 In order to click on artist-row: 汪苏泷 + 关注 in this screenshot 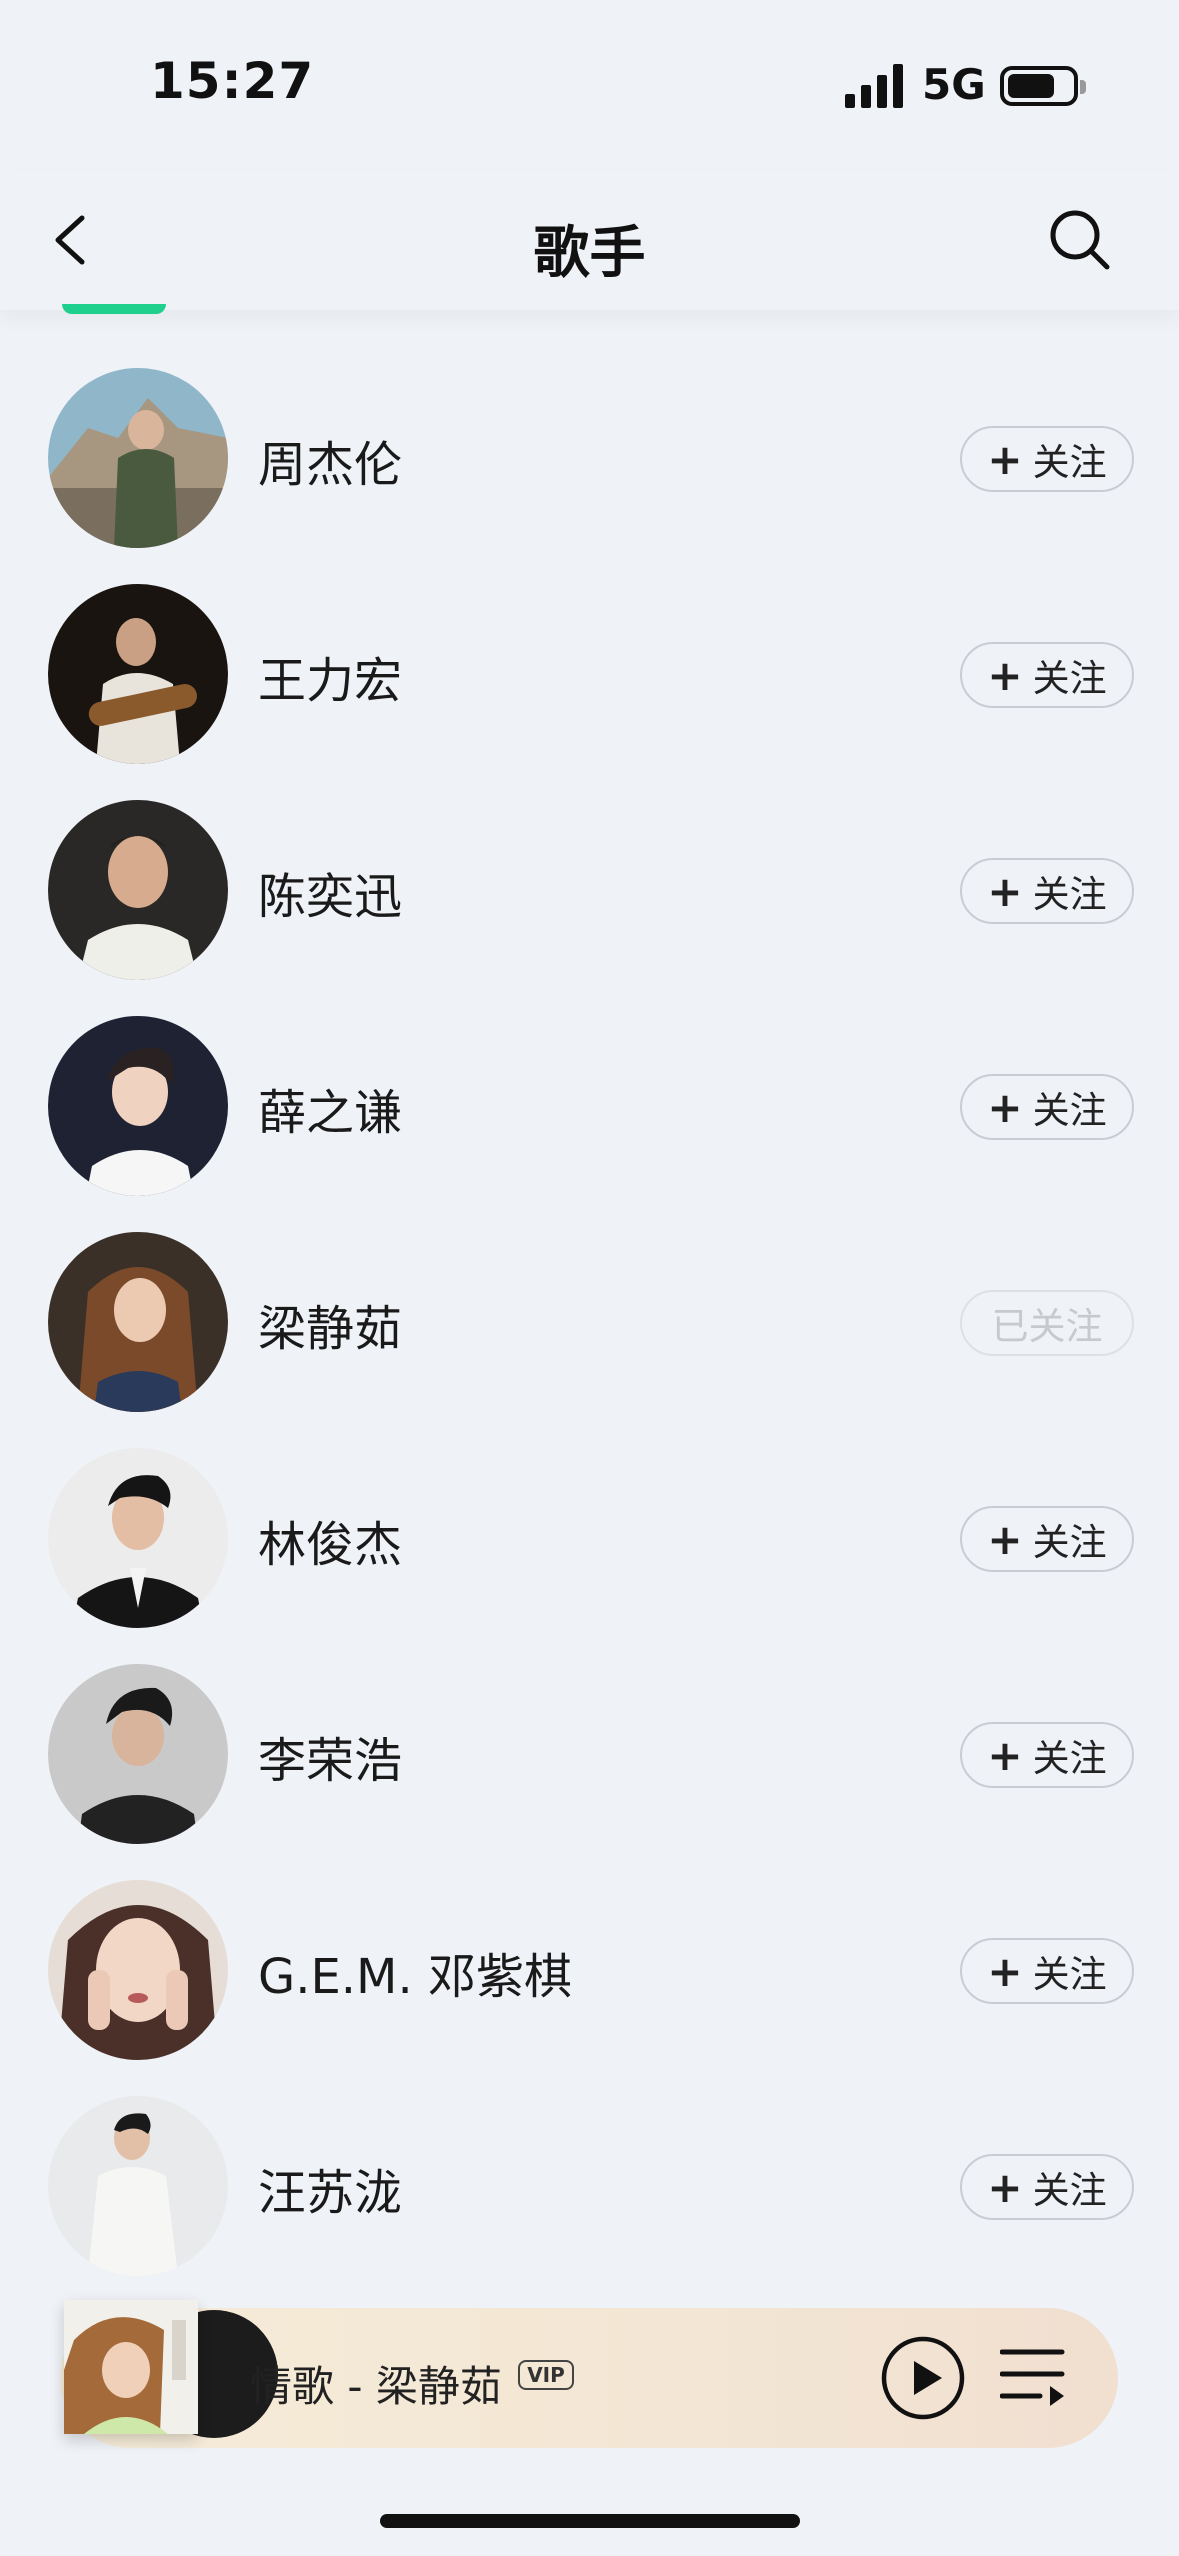, I will do `click(589, 2186)`.